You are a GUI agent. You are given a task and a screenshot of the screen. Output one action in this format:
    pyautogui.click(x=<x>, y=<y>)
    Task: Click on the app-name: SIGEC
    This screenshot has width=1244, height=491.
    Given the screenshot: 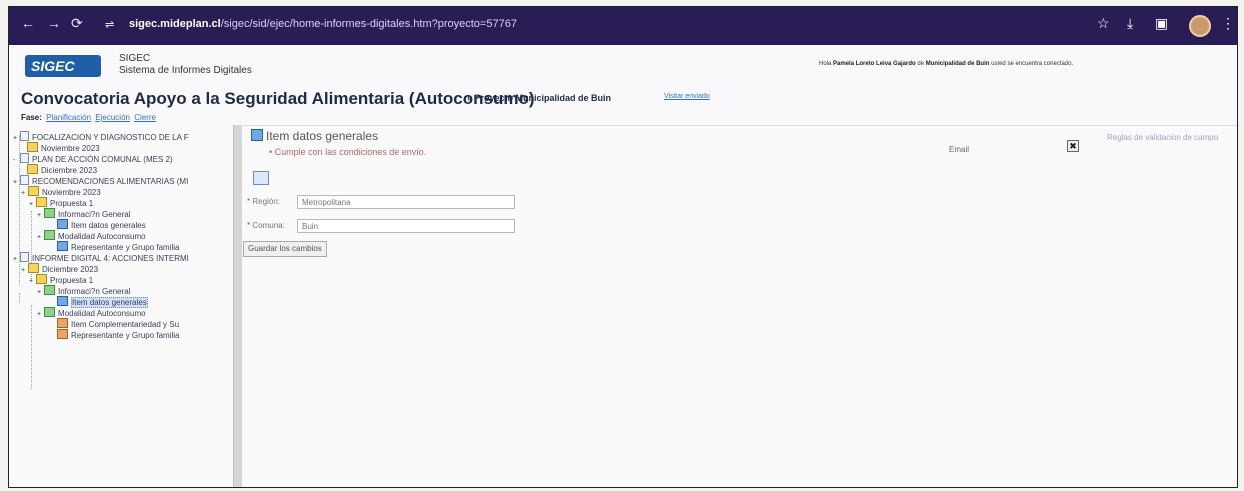 What is the action you would take?
    pyautogui.click(x=135, y=58)
    